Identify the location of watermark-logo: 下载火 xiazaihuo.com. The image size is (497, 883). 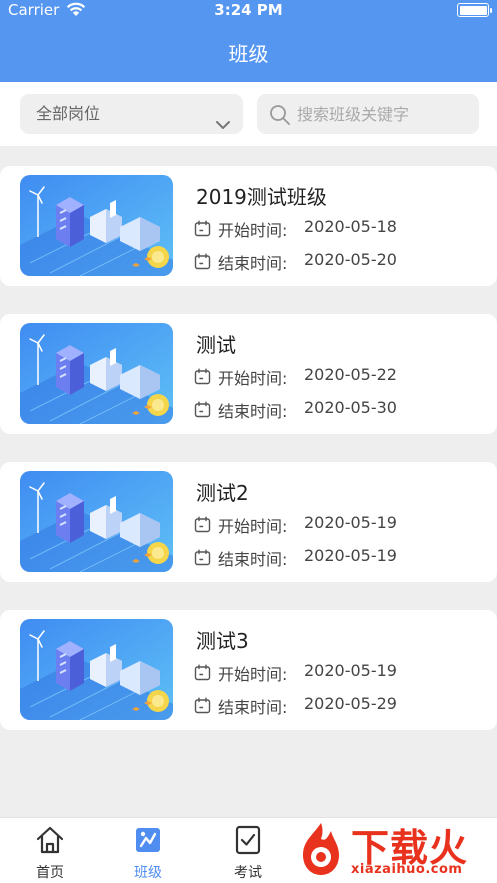
(395, 849).